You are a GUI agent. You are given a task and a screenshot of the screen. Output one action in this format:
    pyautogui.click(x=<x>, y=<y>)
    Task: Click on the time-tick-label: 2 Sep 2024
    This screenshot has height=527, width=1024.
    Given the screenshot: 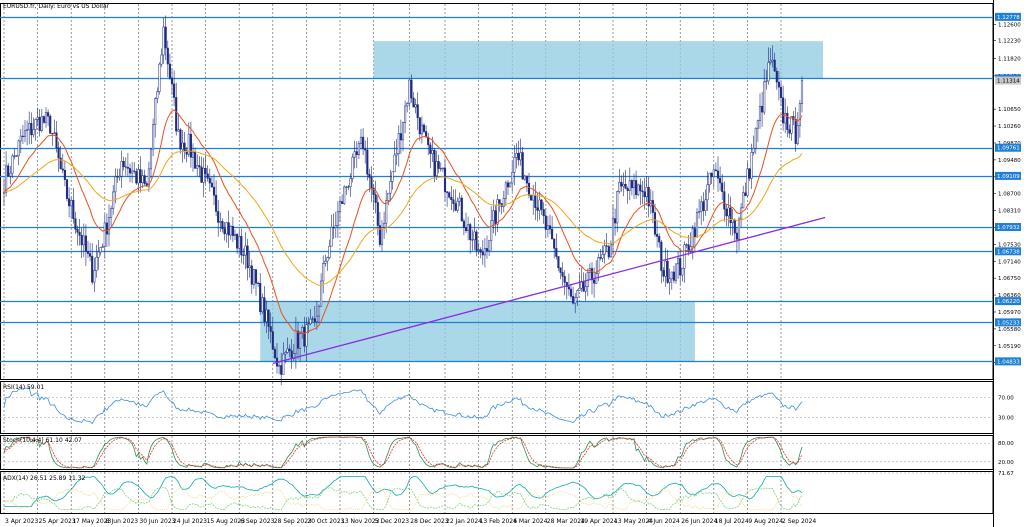 What is the action you would take?
    pyautogui.click(x=799, y=521)
    